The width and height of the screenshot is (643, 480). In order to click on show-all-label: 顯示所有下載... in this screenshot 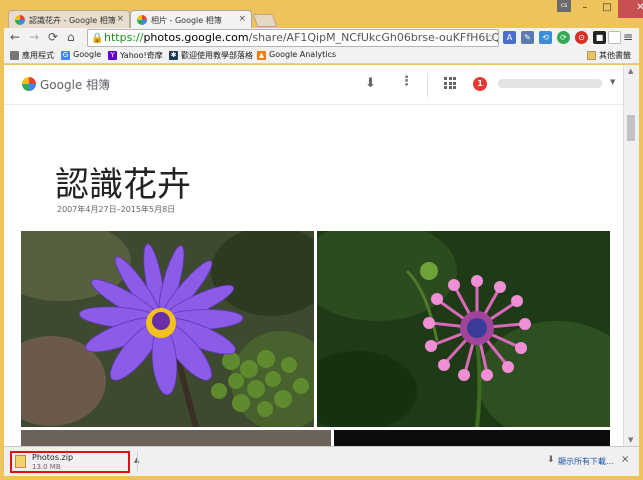, I will do `click(586, 461)`.